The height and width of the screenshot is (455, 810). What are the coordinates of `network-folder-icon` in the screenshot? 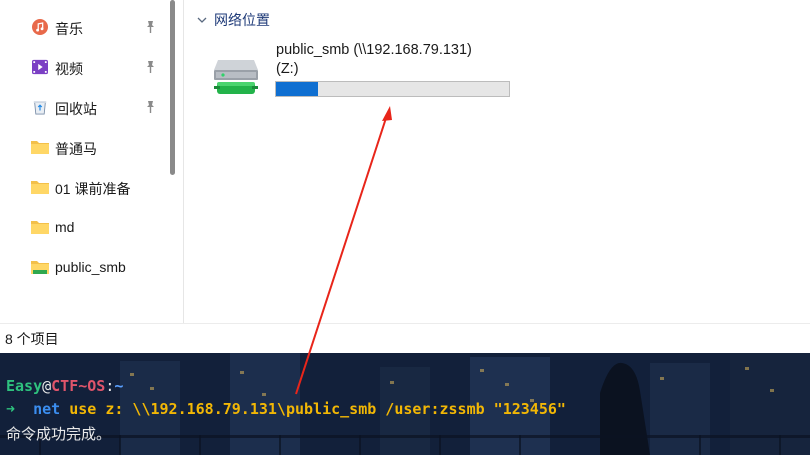 It's located at (40, 267).